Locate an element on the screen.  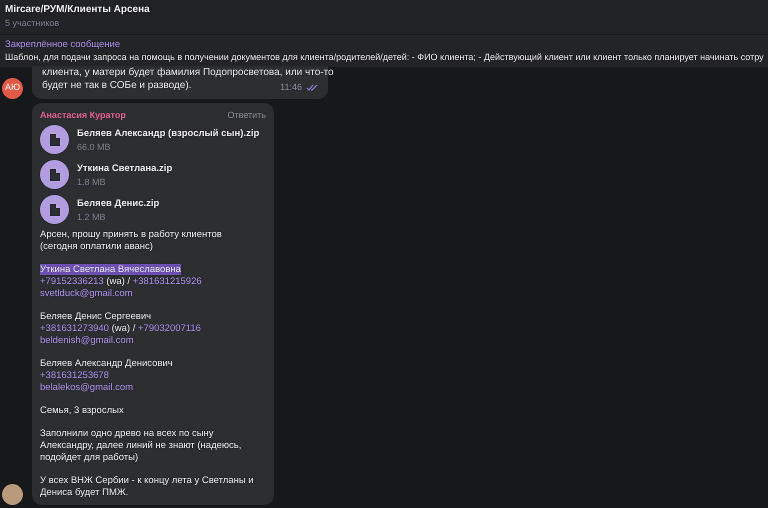
pinned-label: Закреплённое сообщение is located at coordinates (63, 44).